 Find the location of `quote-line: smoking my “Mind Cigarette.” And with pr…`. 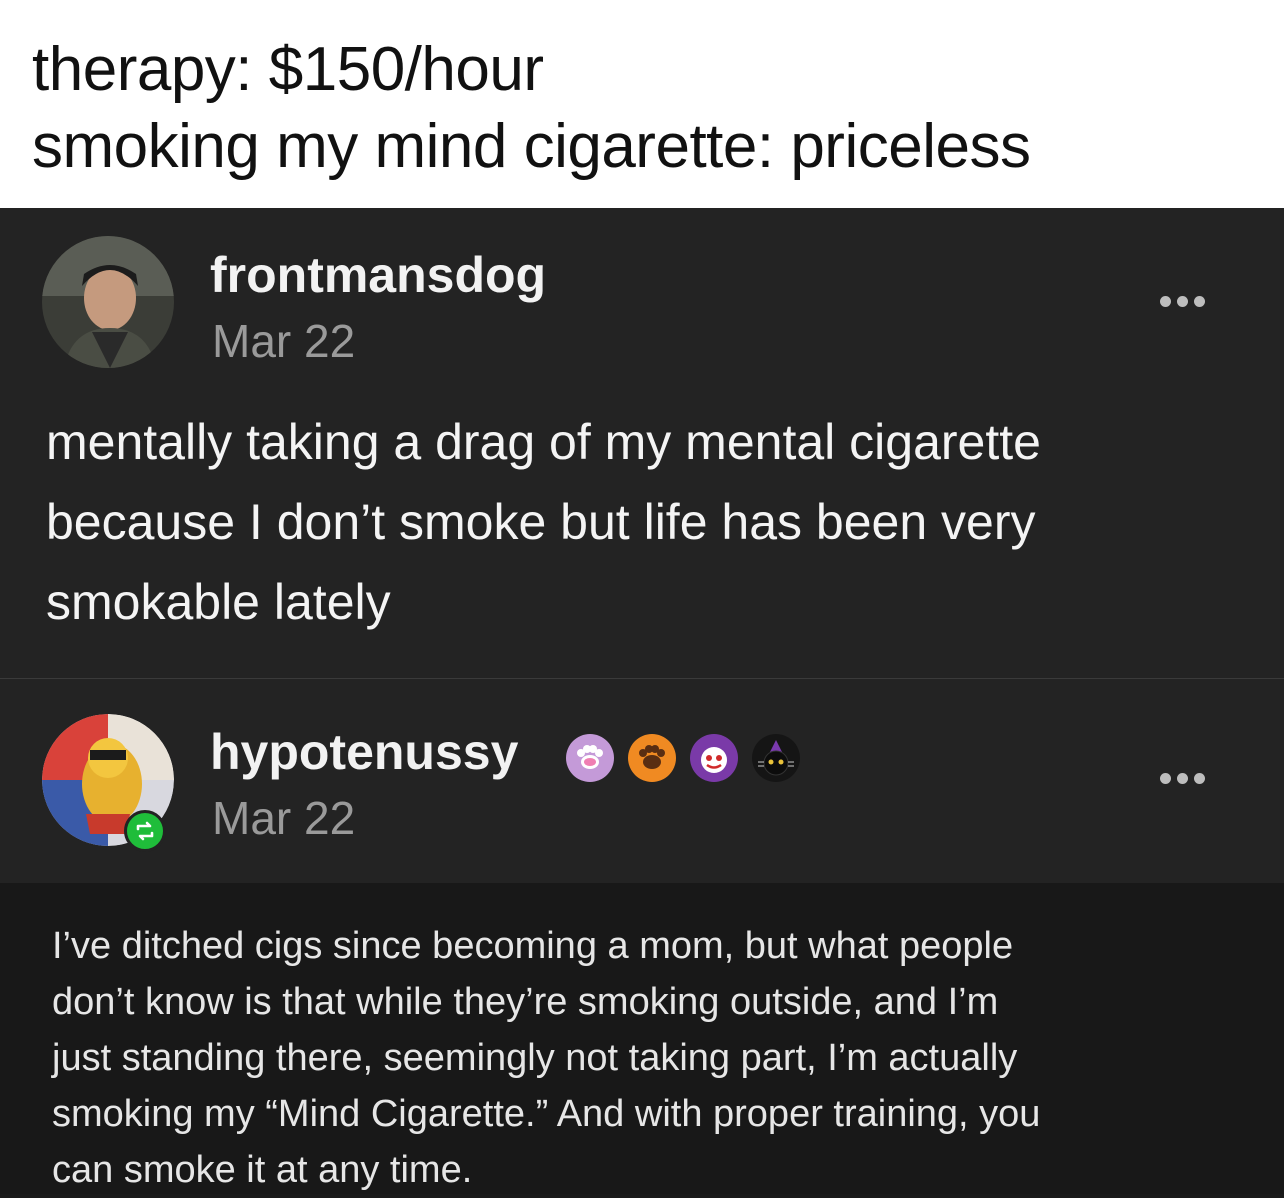

quote-line: smoking my “Mind Cigarette.” And with pr… is located at coordinates (546, 1114).